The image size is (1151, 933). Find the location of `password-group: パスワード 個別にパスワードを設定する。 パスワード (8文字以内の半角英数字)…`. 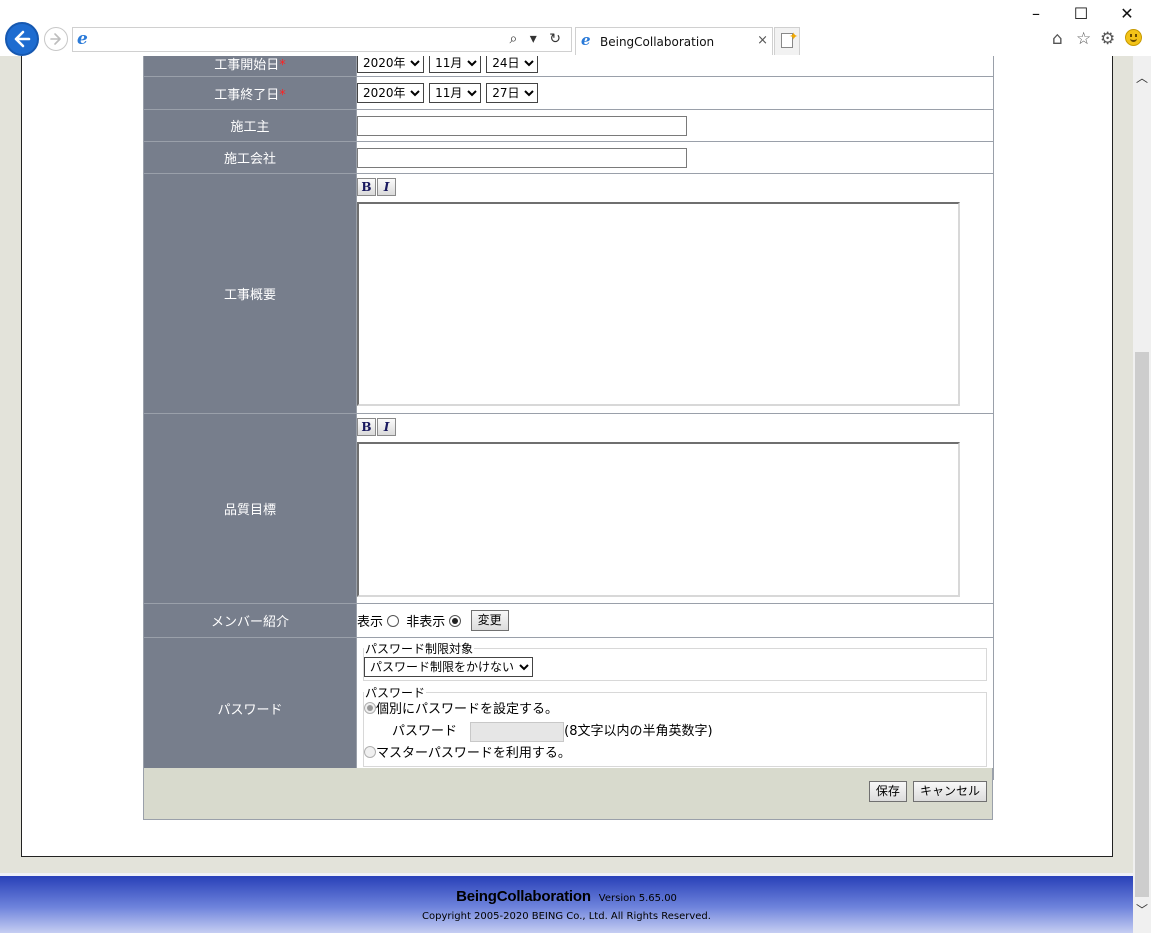

password-group: パスワード 個別にパスワードを設定する。 パスワード (8文字以内の半角英数字)… is located at coordinates (675, 725).